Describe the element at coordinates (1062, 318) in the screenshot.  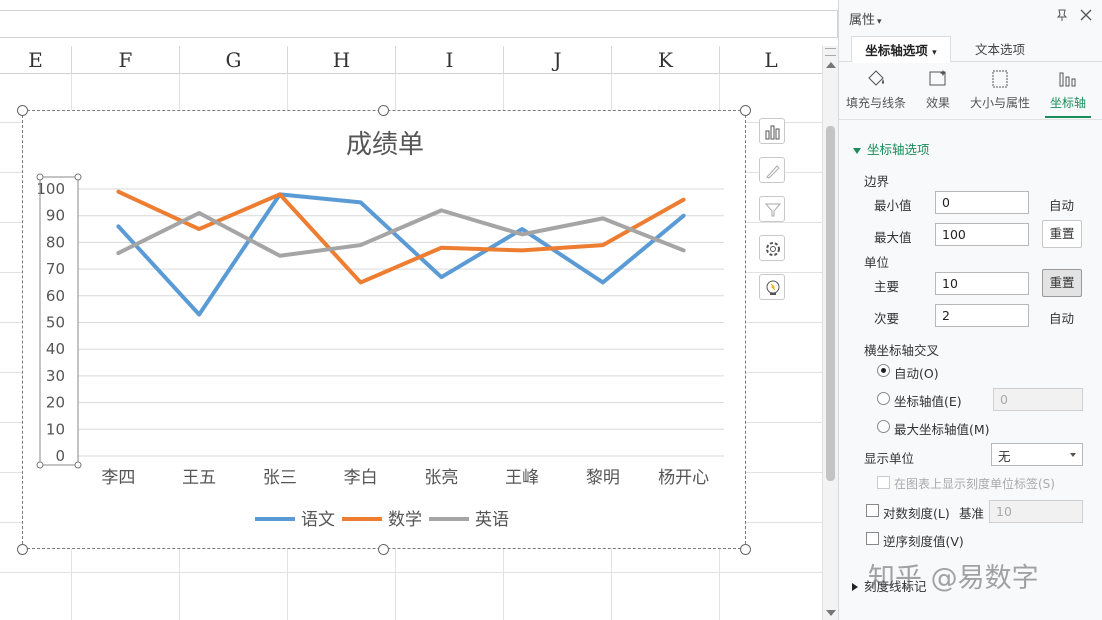
I see `minor-auto-label: 自动` at that location.